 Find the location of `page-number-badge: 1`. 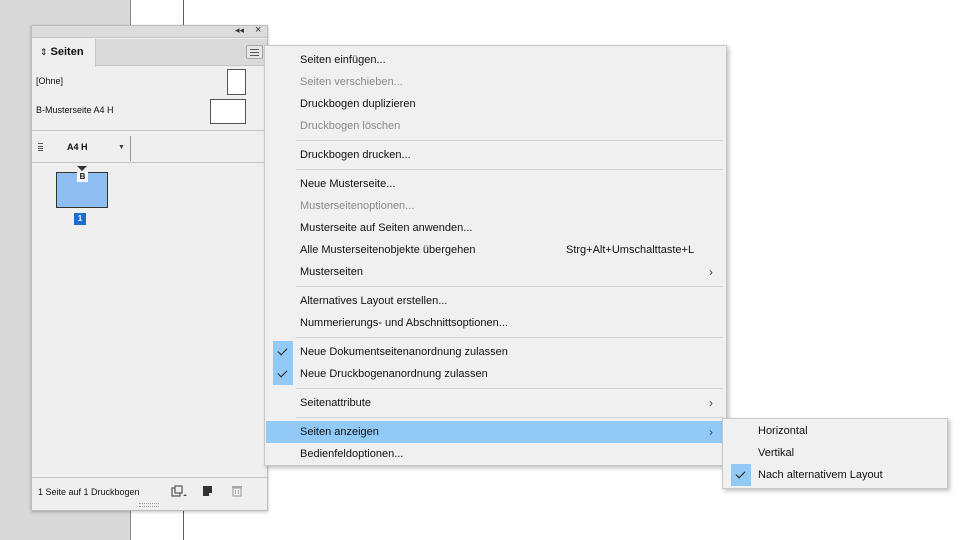

page-number-badge: 1 is located at coordinates (80, 219).